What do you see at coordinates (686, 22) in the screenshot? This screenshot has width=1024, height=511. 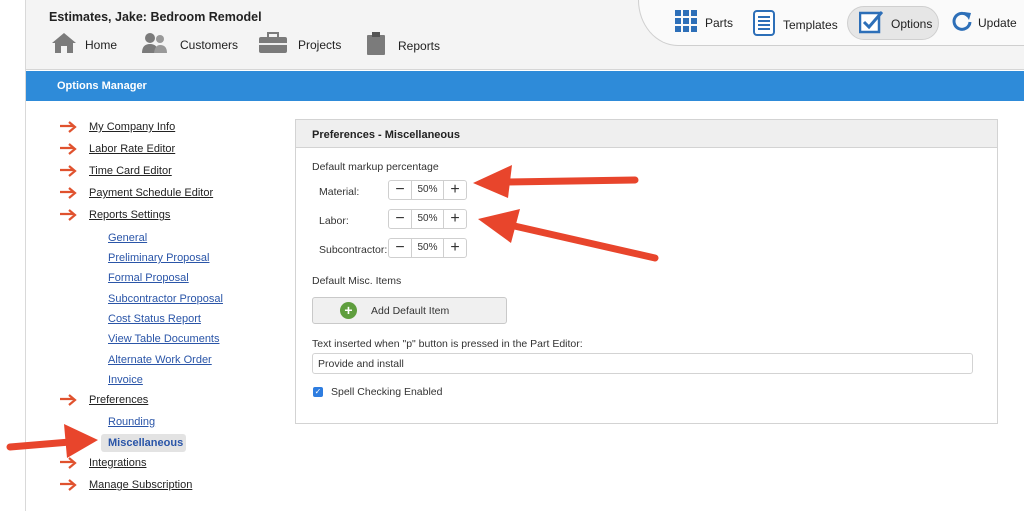 I see `grid-icon` at bounding box center [686, 22].